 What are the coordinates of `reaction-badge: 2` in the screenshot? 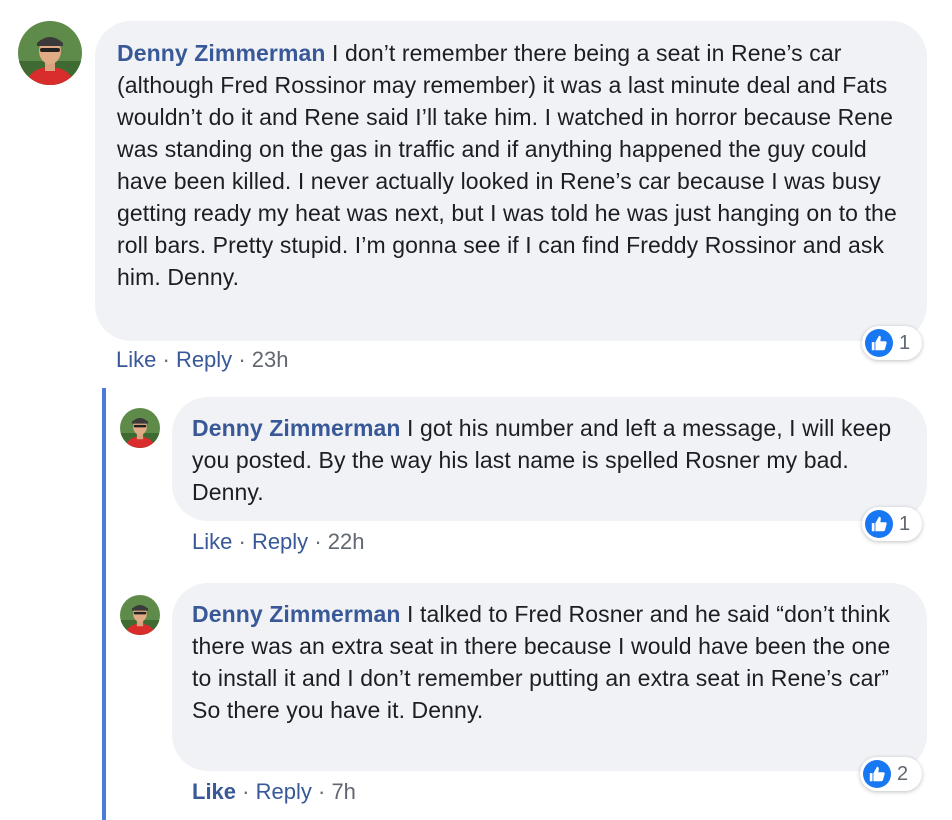 It's located at (891, 774).